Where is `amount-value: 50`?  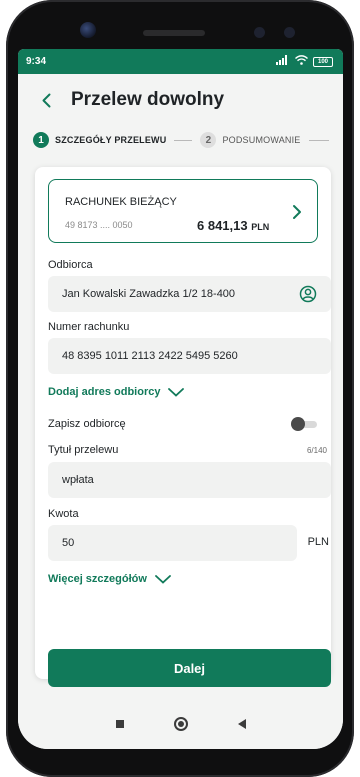 amount-value: 50 is located at coordinates (68, 543).